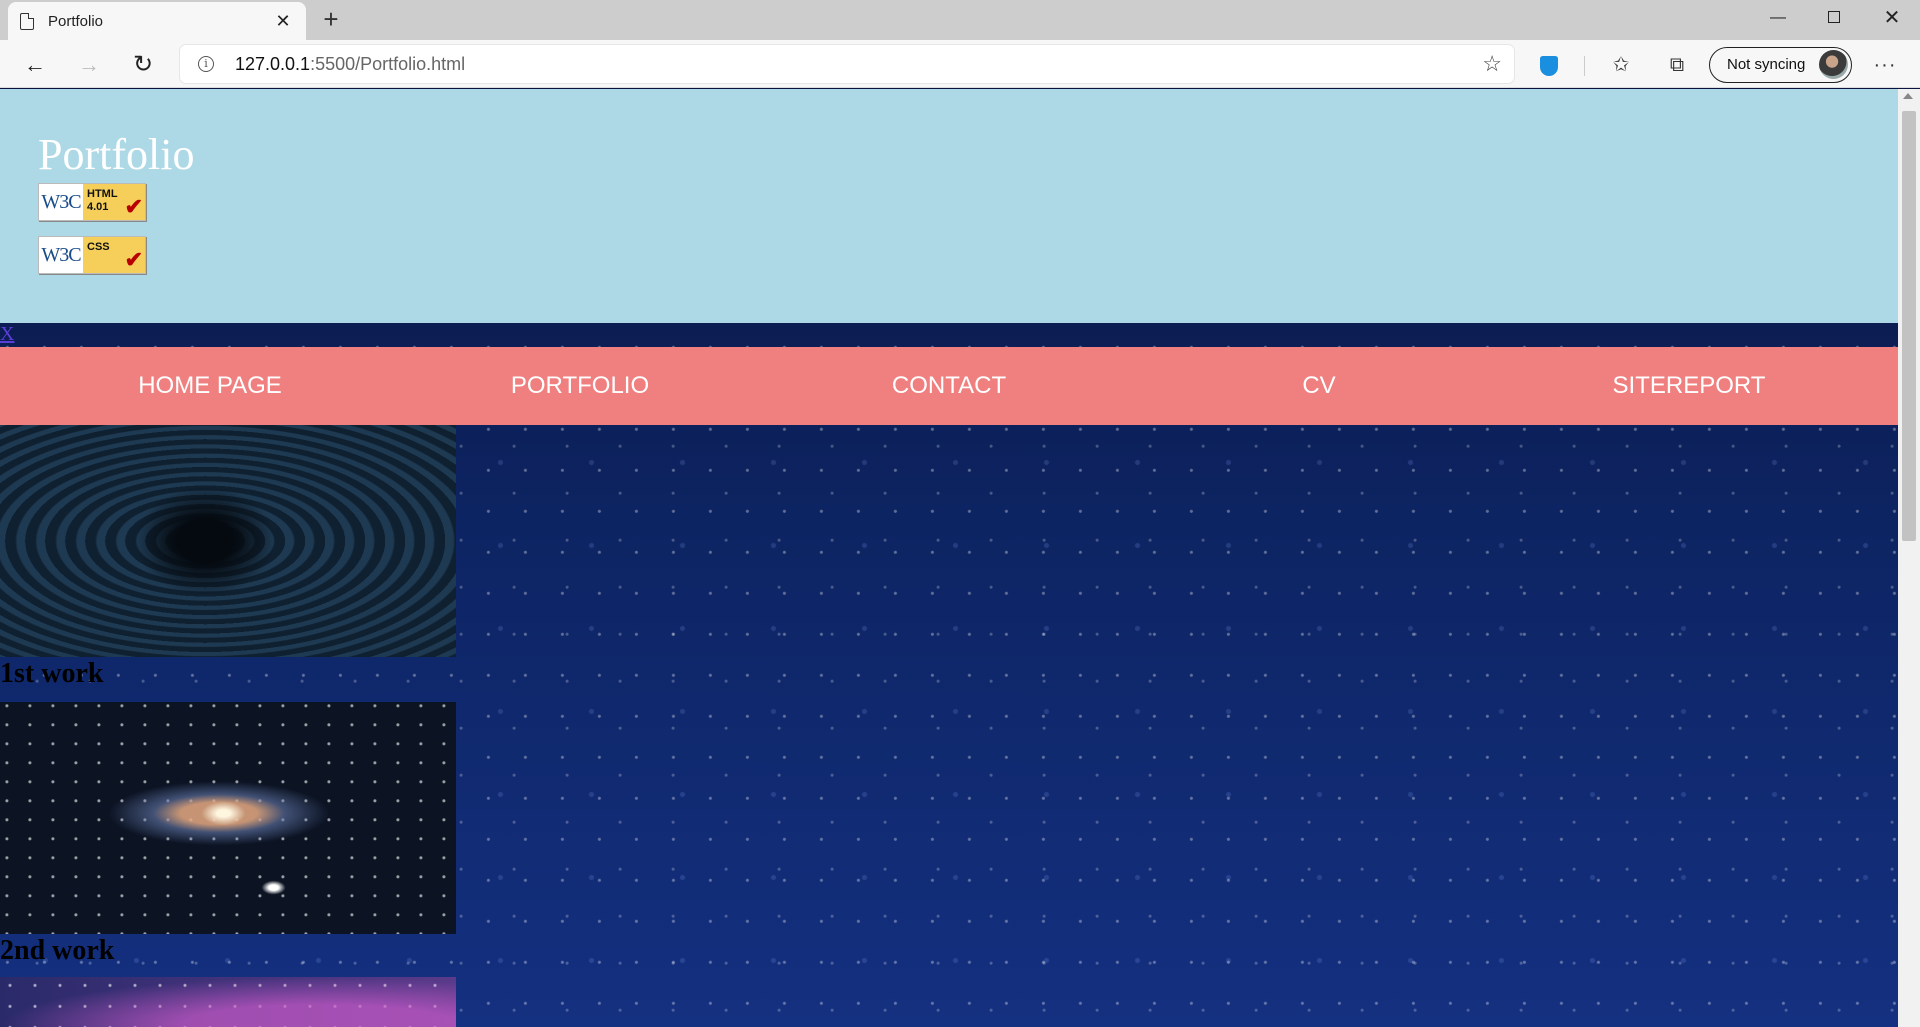 This screenshot has height=1027, width=1920. What do you see at coordinates (27, 21) in the screenshot?
I see `page-icon` at bounding box center [27, 21].